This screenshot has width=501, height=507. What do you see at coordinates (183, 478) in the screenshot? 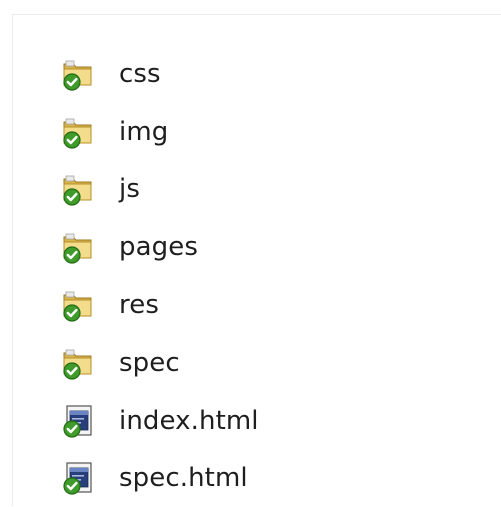
I see `item-name: spec.html` at bounding box center [183, 478].